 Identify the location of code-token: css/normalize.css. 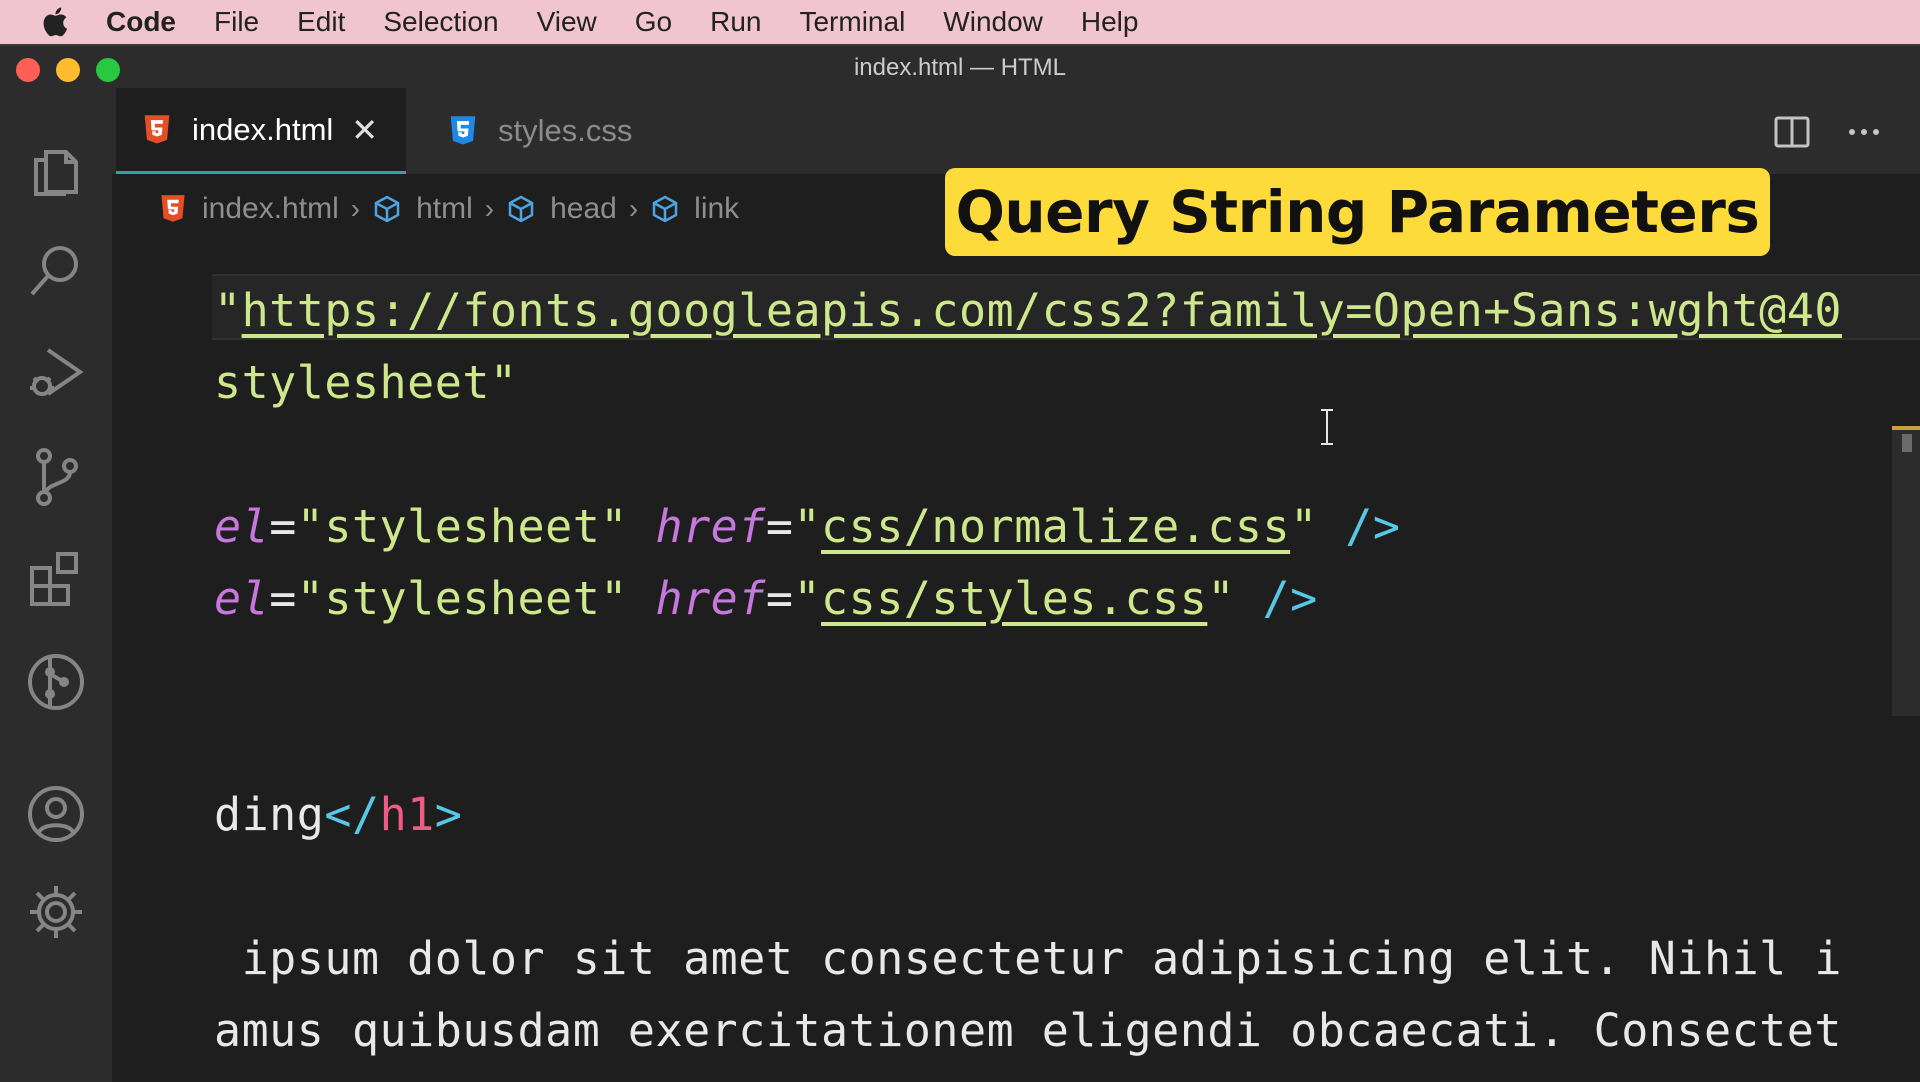
(1056, 526).